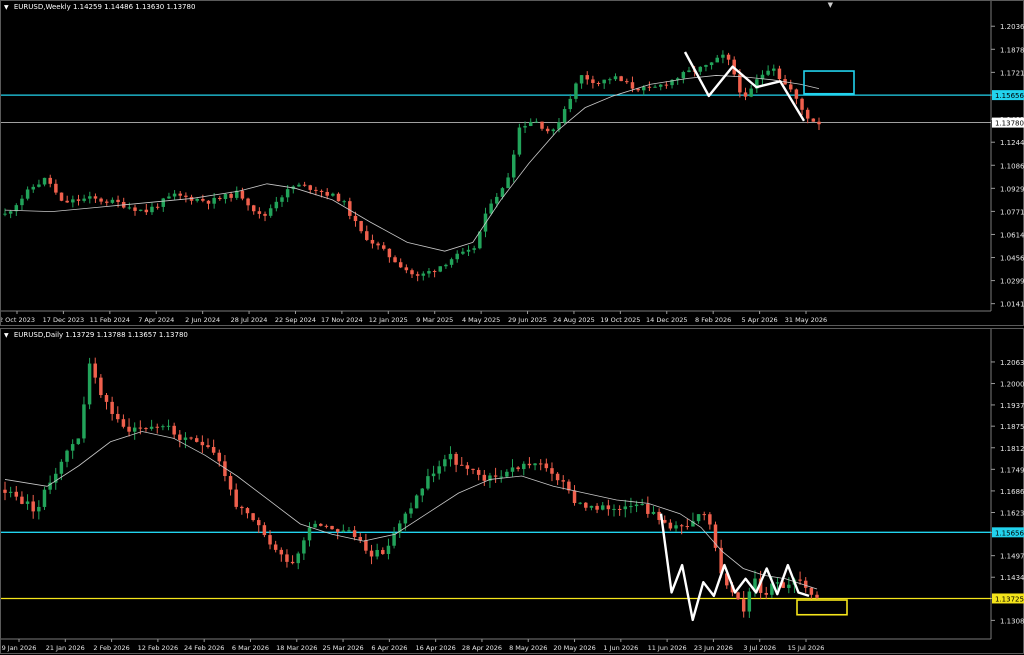 Image resolution: width=1024 pixels, height=655 pixels. What do you see at coordinates (1012, 578) in the screenshot?
I see `y-tick-label: 1.14345` at bounding box center [1012, 578].